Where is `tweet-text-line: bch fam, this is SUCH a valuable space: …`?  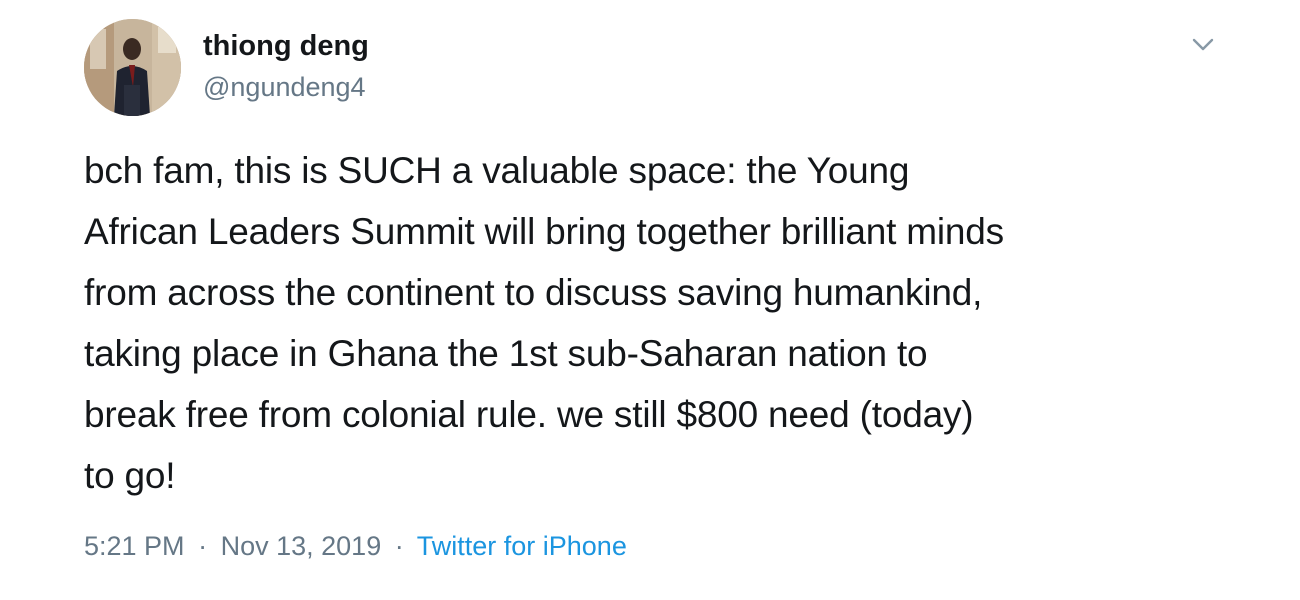 tweet-text-line: bch fam, this is SUCH a valuable space: … is located at coordinates (497, 170).